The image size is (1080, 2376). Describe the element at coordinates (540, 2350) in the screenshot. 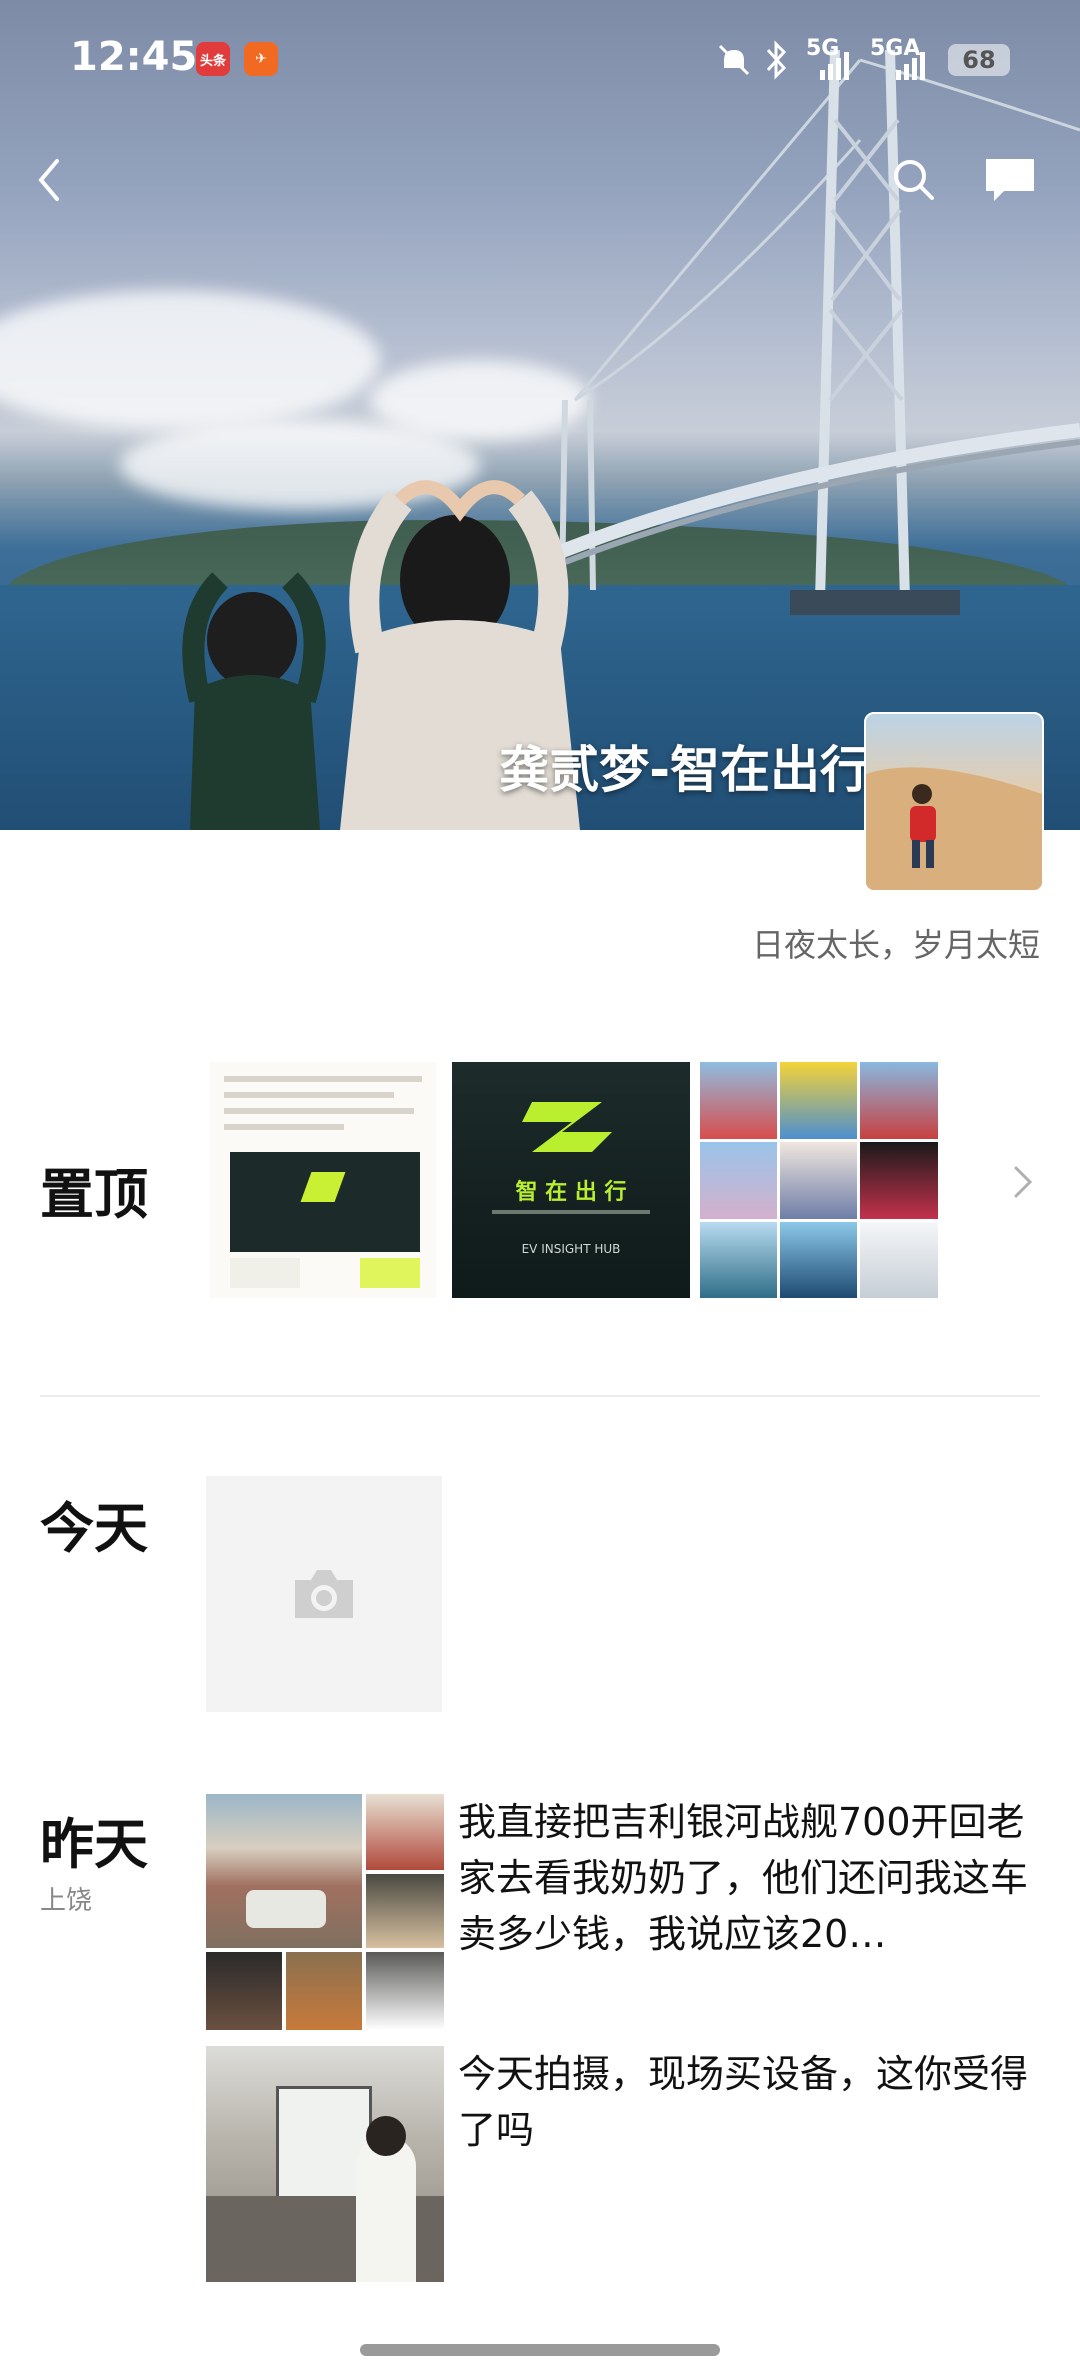

I see `home-indicator` at that location.